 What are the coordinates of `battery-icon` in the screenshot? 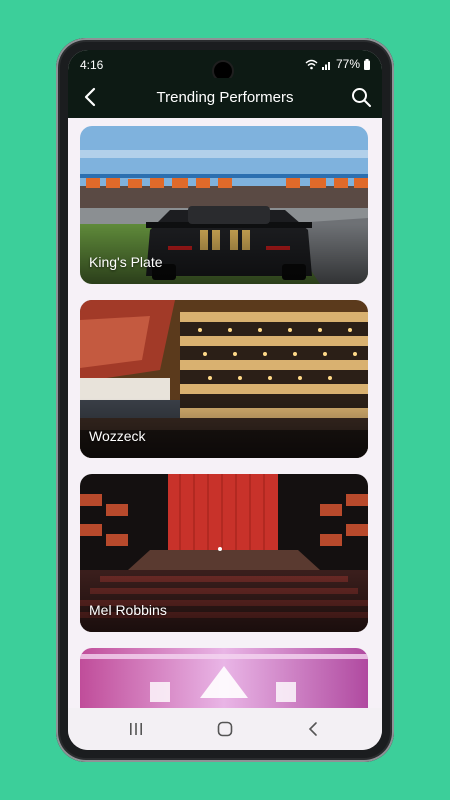 It's located at (367, 64).